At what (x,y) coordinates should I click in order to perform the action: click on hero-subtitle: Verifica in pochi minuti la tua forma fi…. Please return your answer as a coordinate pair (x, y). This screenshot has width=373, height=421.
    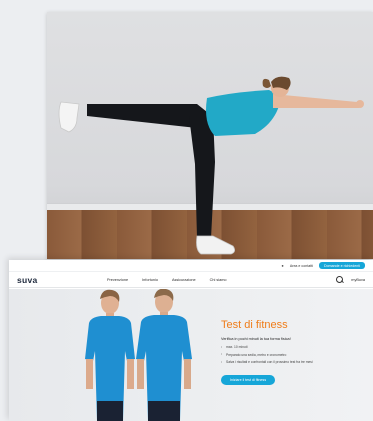
    Looking at the image, I should click on (256, 339).